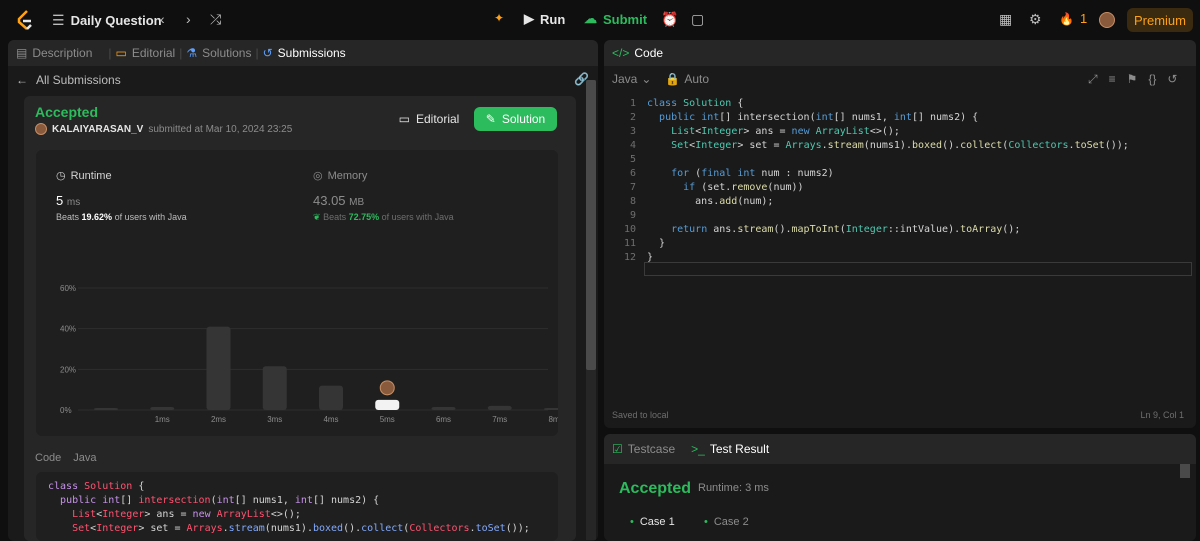 Image resolution: width=1200 pixels, height=541 pixels. What do you see at coordinates (553, 419) in the screenshot?
I see `x-tick-label: 8ms` at bounding box center [553, 419].